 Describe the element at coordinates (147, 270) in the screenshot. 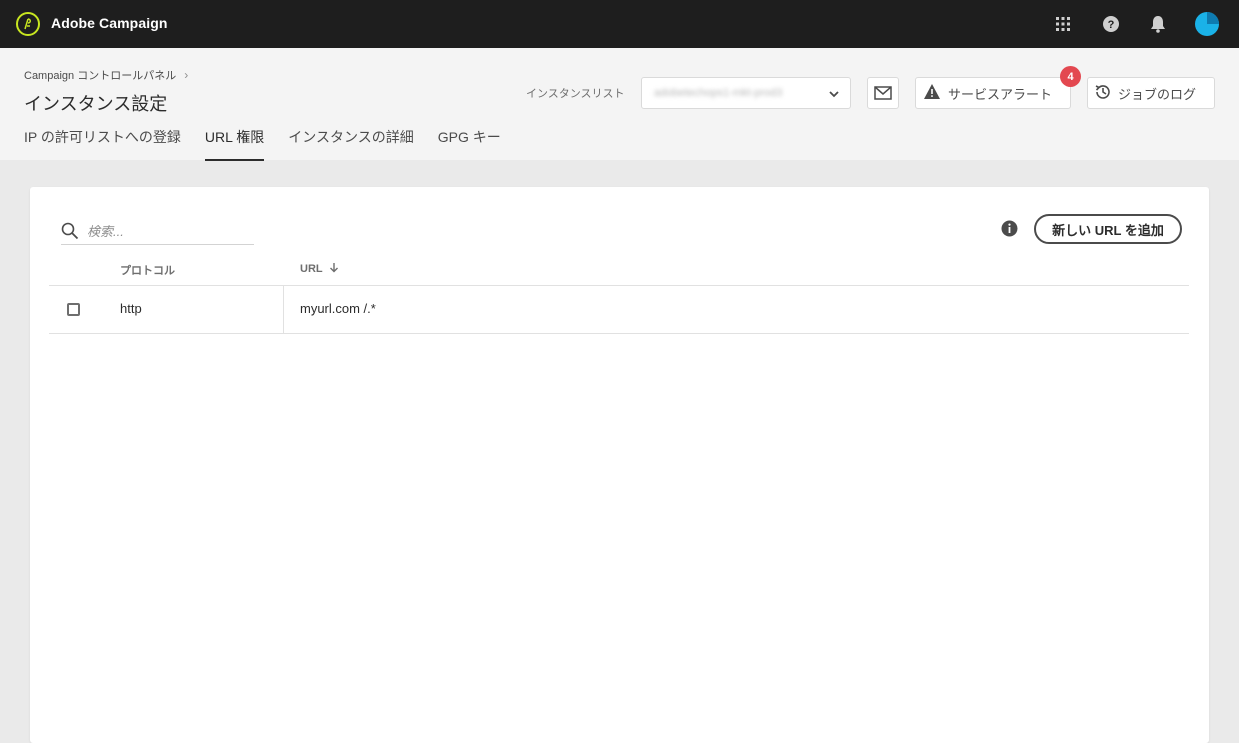

I see `column-header-protocol: プロトコル` at that location.